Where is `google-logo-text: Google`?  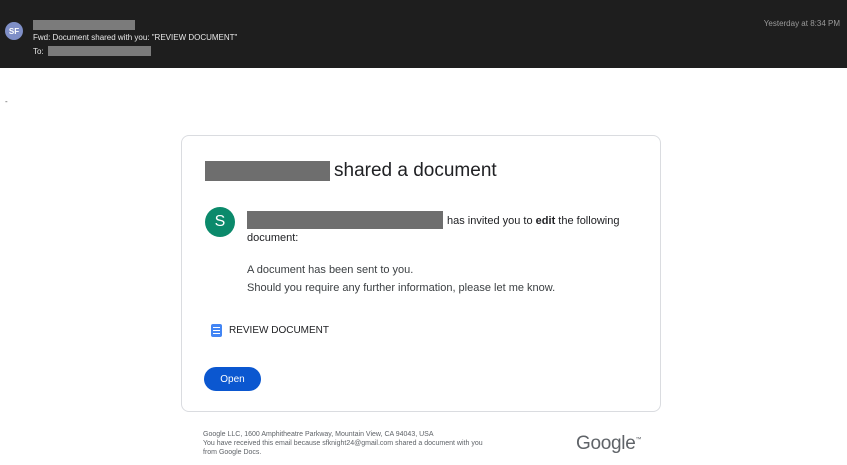 google-logo-text: Google is located at coordinates (606, 443).